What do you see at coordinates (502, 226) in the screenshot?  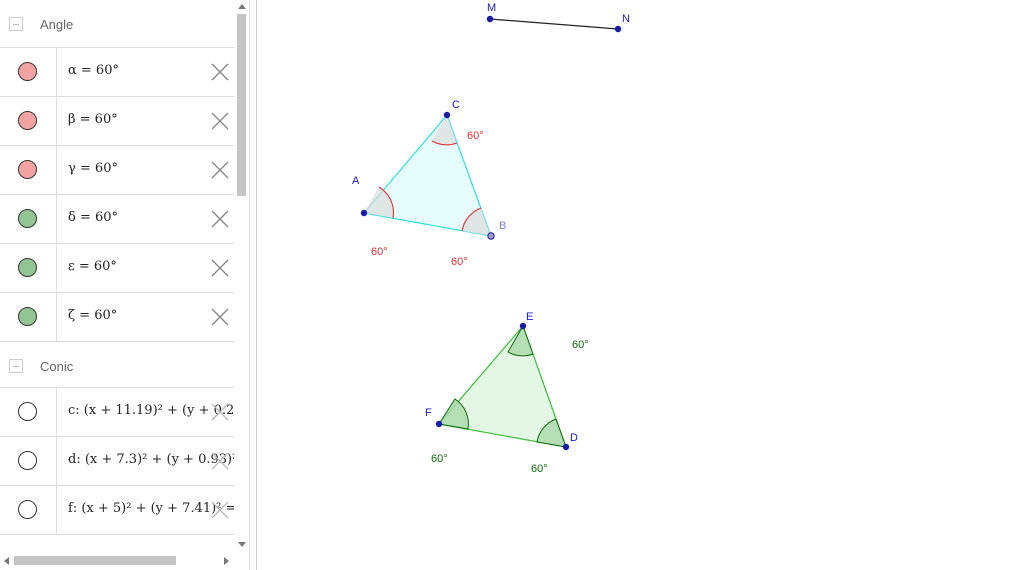 I see `label-b: B` at bounding box center [502, 226].